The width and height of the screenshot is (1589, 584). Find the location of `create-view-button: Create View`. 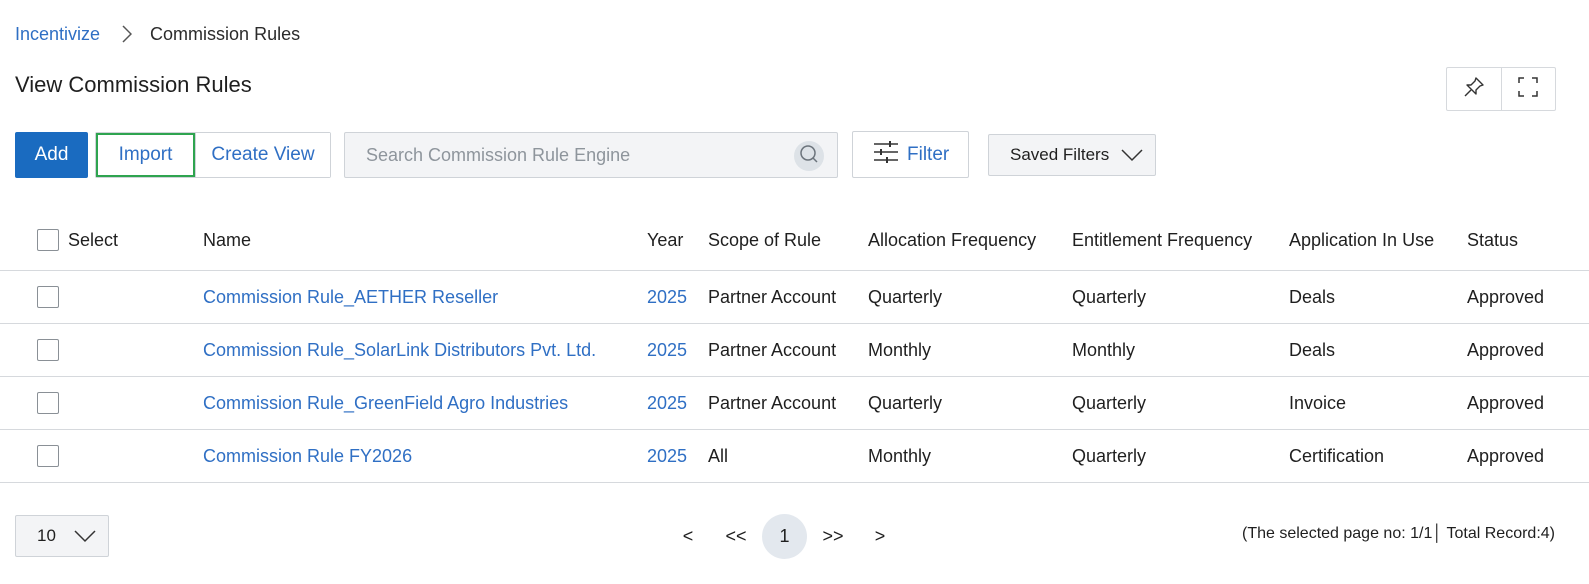

create-view-button: Create View is located at coordinates (262, 155).